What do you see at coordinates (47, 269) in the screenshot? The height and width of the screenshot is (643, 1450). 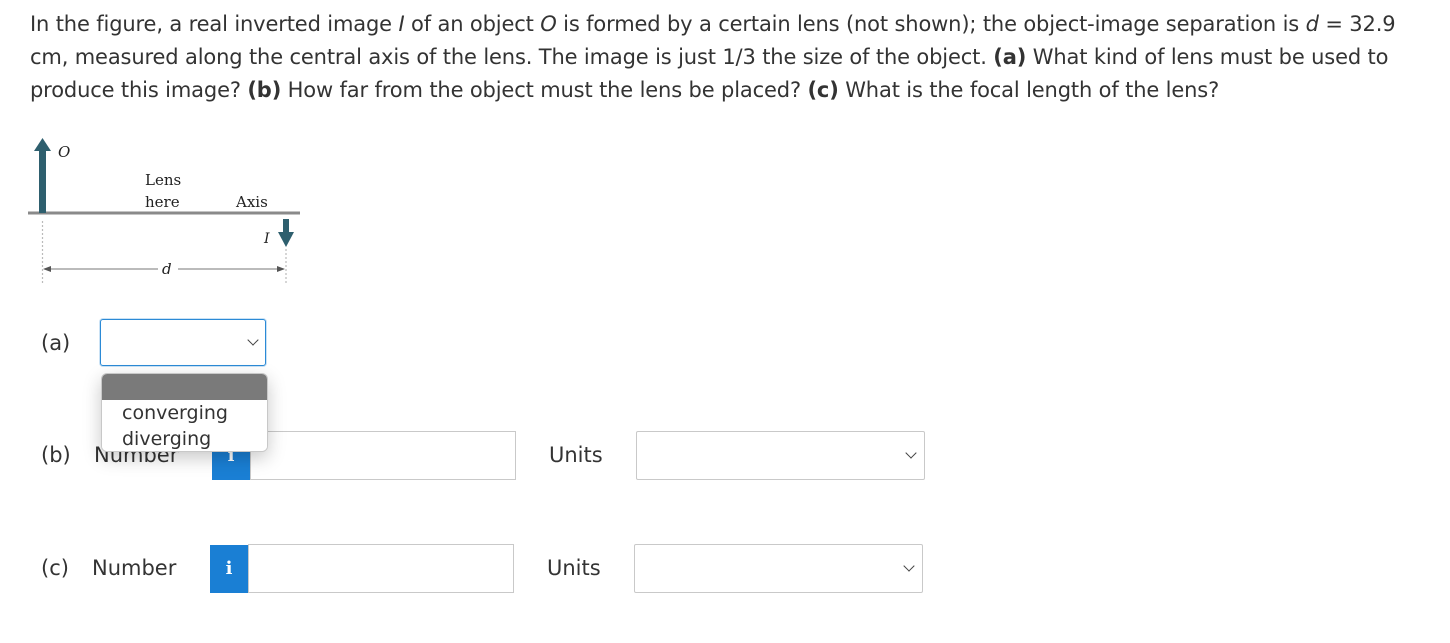 I see `distance-arrow-left` at bounding box center [47, 269].